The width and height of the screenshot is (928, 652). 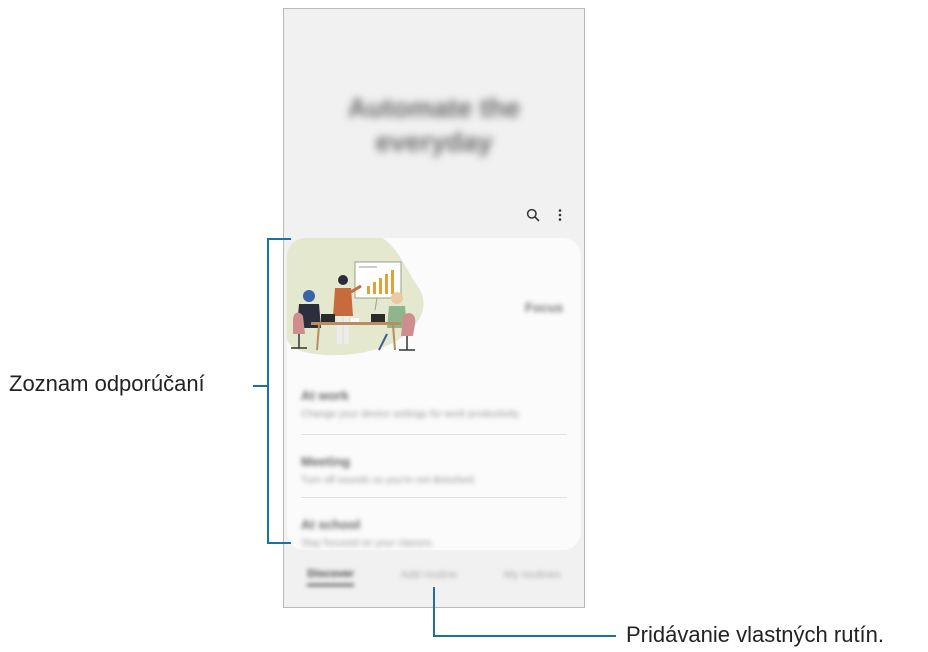 I want to click on focus-link: Focus, so click(x=544, y=307).